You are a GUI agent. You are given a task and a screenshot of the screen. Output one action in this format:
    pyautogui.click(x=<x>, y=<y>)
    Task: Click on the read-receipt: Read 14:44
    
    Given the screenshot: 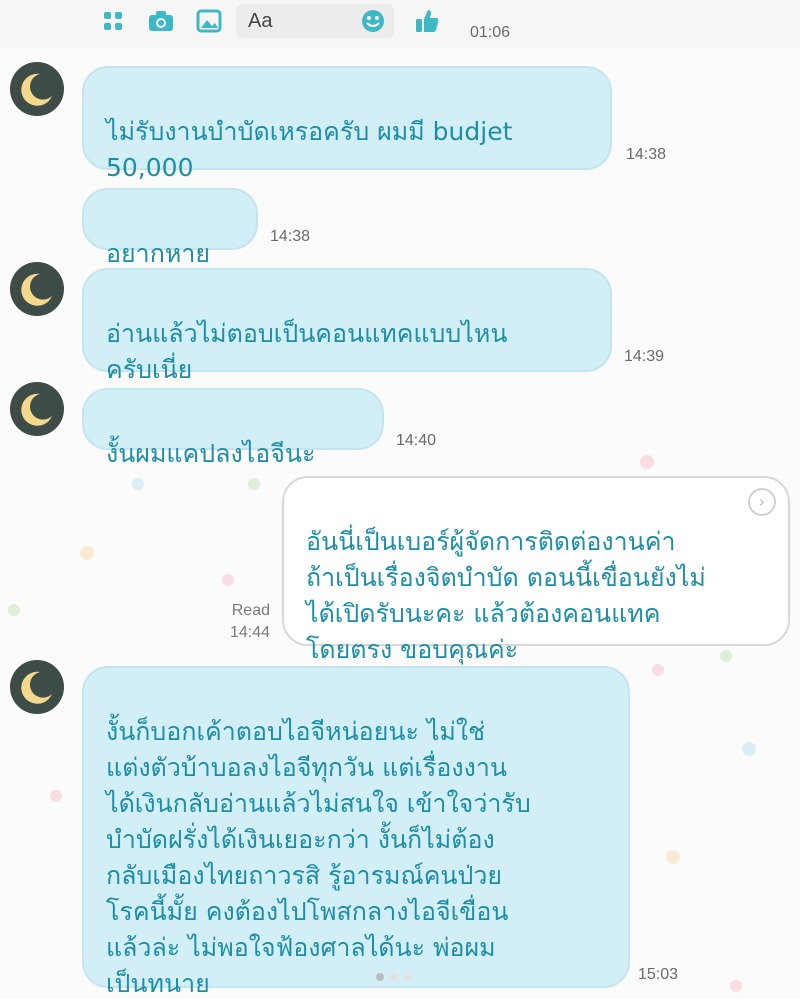 What is the action you would take?
    pyautogui.click(x=240, y=622)
    